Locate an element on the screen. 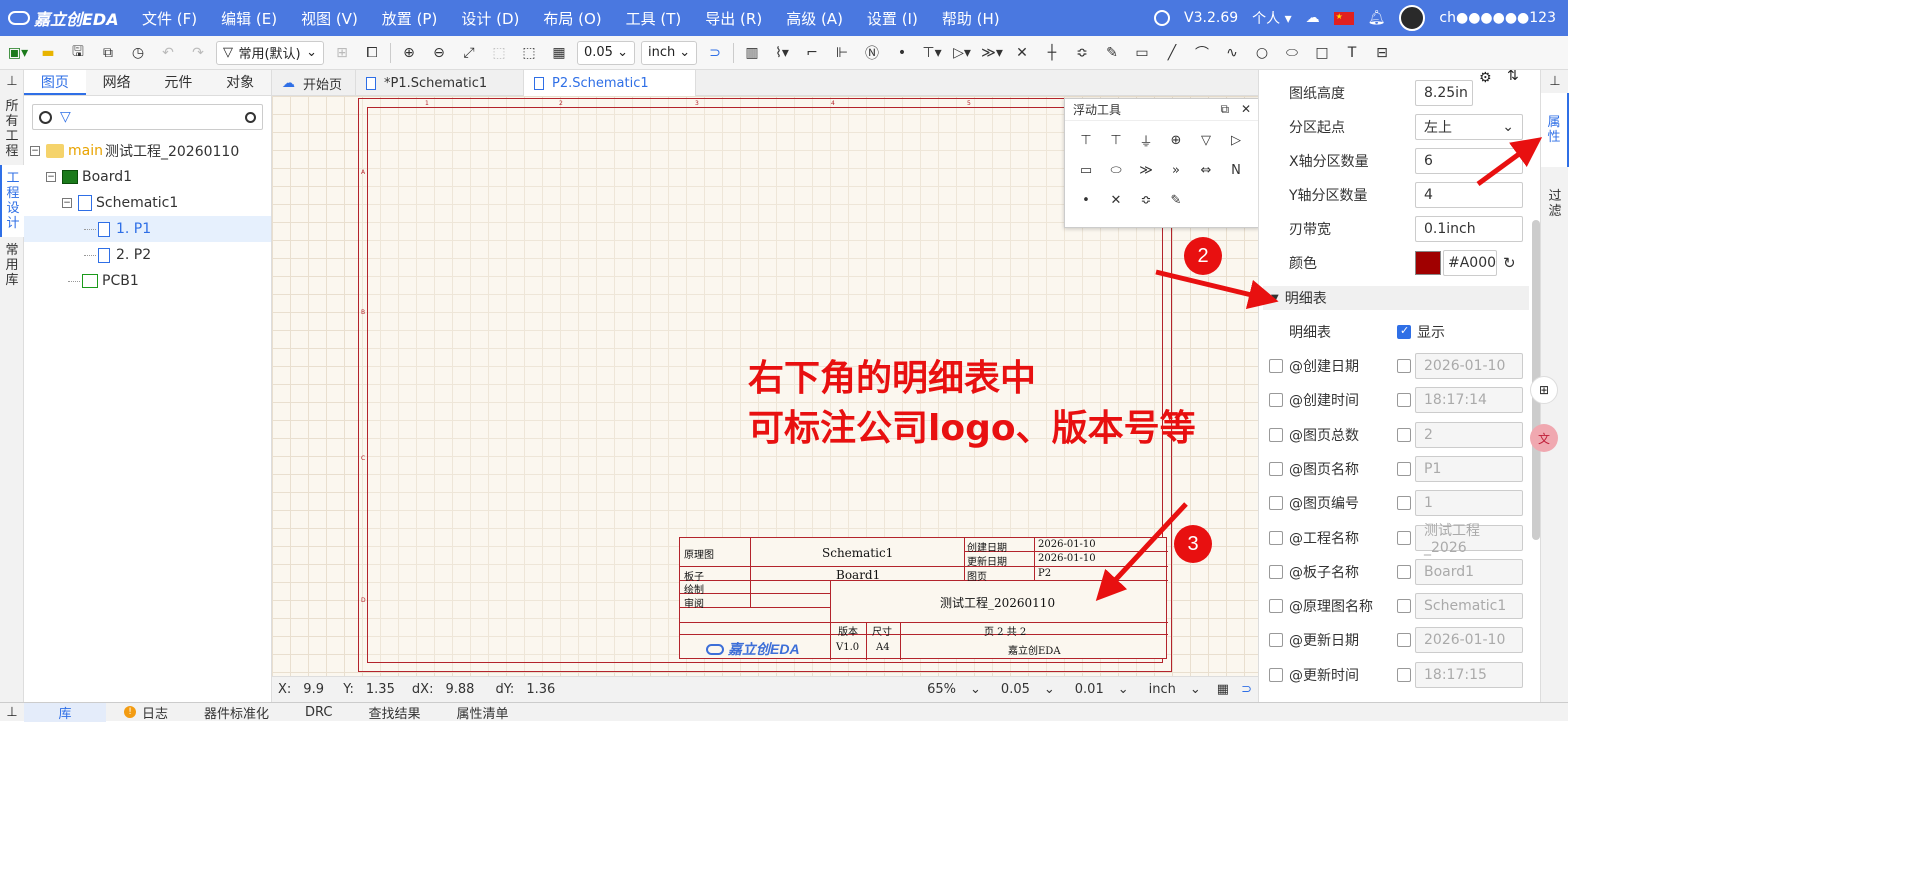 This screenshot has height=881, width=1917. bottom-tab-find-results: 查找结果 is located at coordinates (395, 712).